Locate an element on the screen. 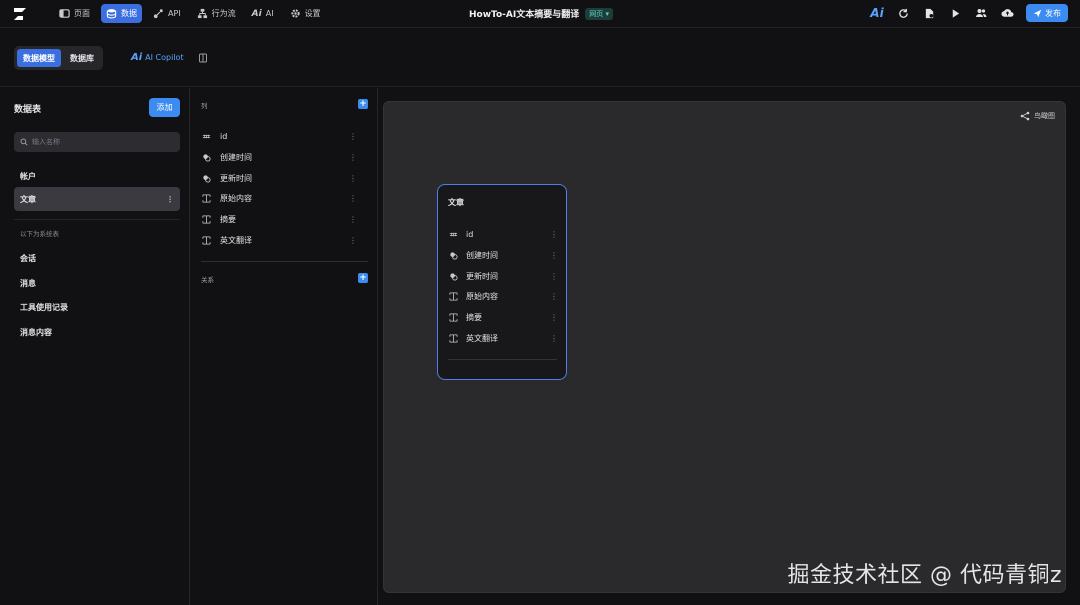 The width and height of the screenshot is (1080, 605). page-icon is located at coordinates (64, 13).